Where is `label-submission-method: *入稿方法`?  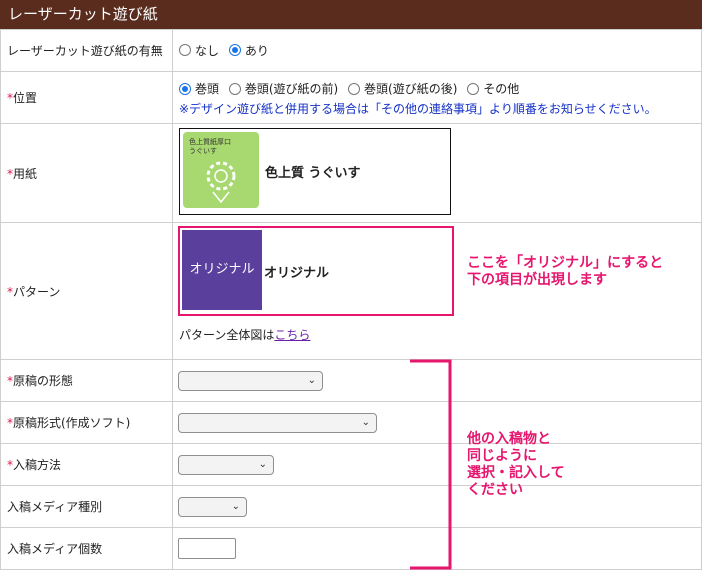 label-submission-method: *入稿方法 is located at coordinates (86, 464).